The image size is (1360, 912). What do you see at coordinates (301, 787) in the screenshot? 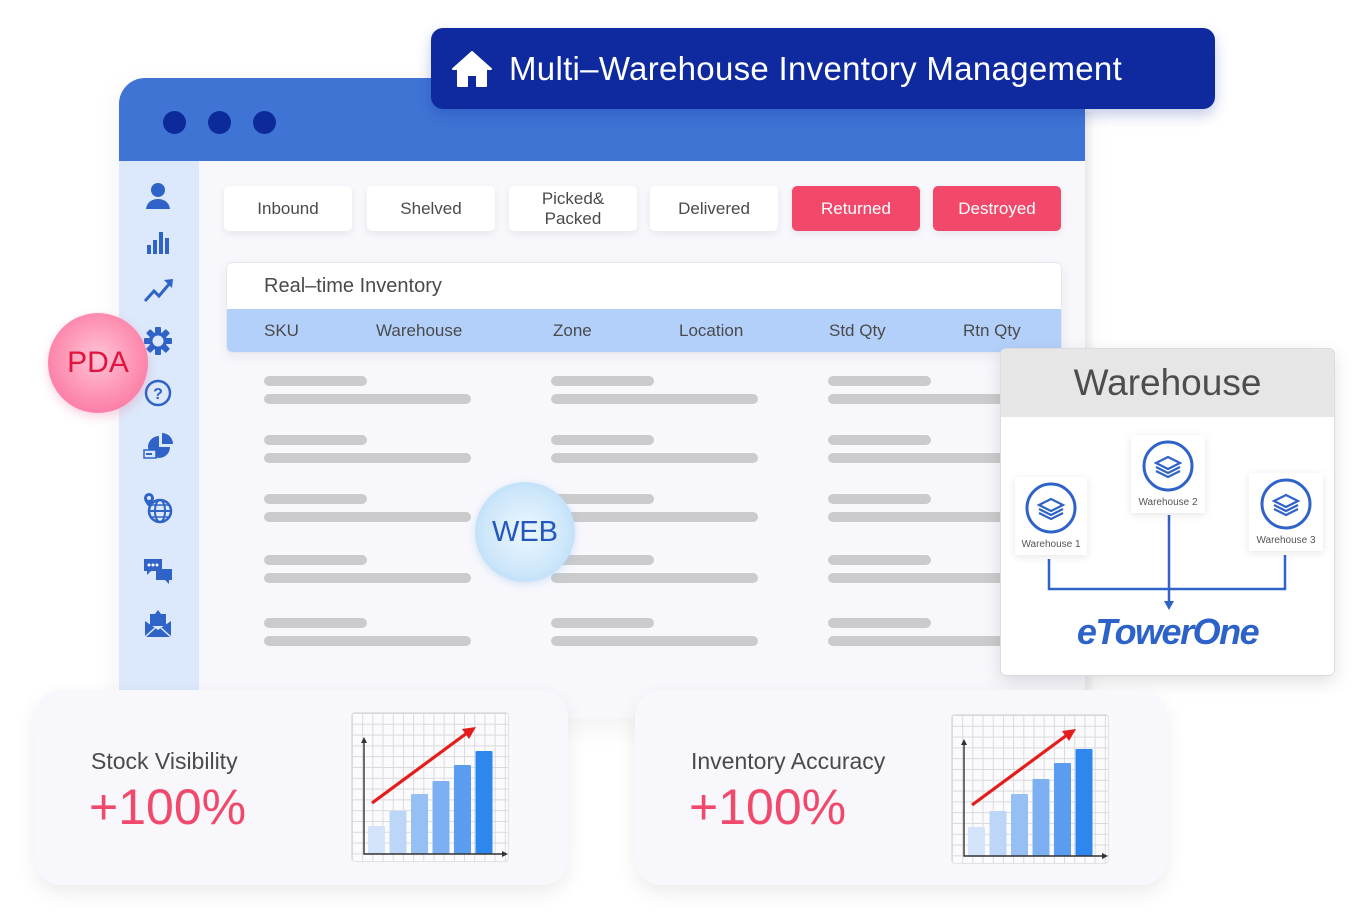
I see `stat-card-stock-visibility: Stock Visibility +100%` at bounding box center [301, 787].